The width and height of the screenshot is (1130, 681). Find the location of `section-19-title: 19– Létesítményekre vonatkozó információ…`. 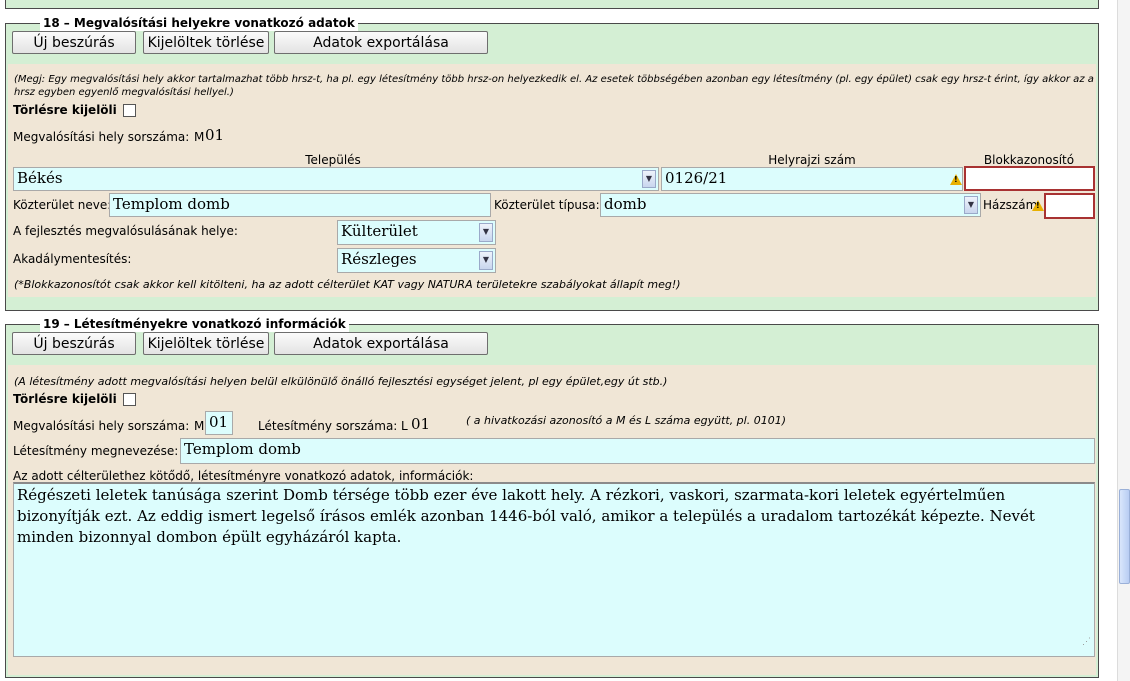

section-19-title: 19– Létesítményekre vonatkozó információ… is located at coordinates (194, 324).